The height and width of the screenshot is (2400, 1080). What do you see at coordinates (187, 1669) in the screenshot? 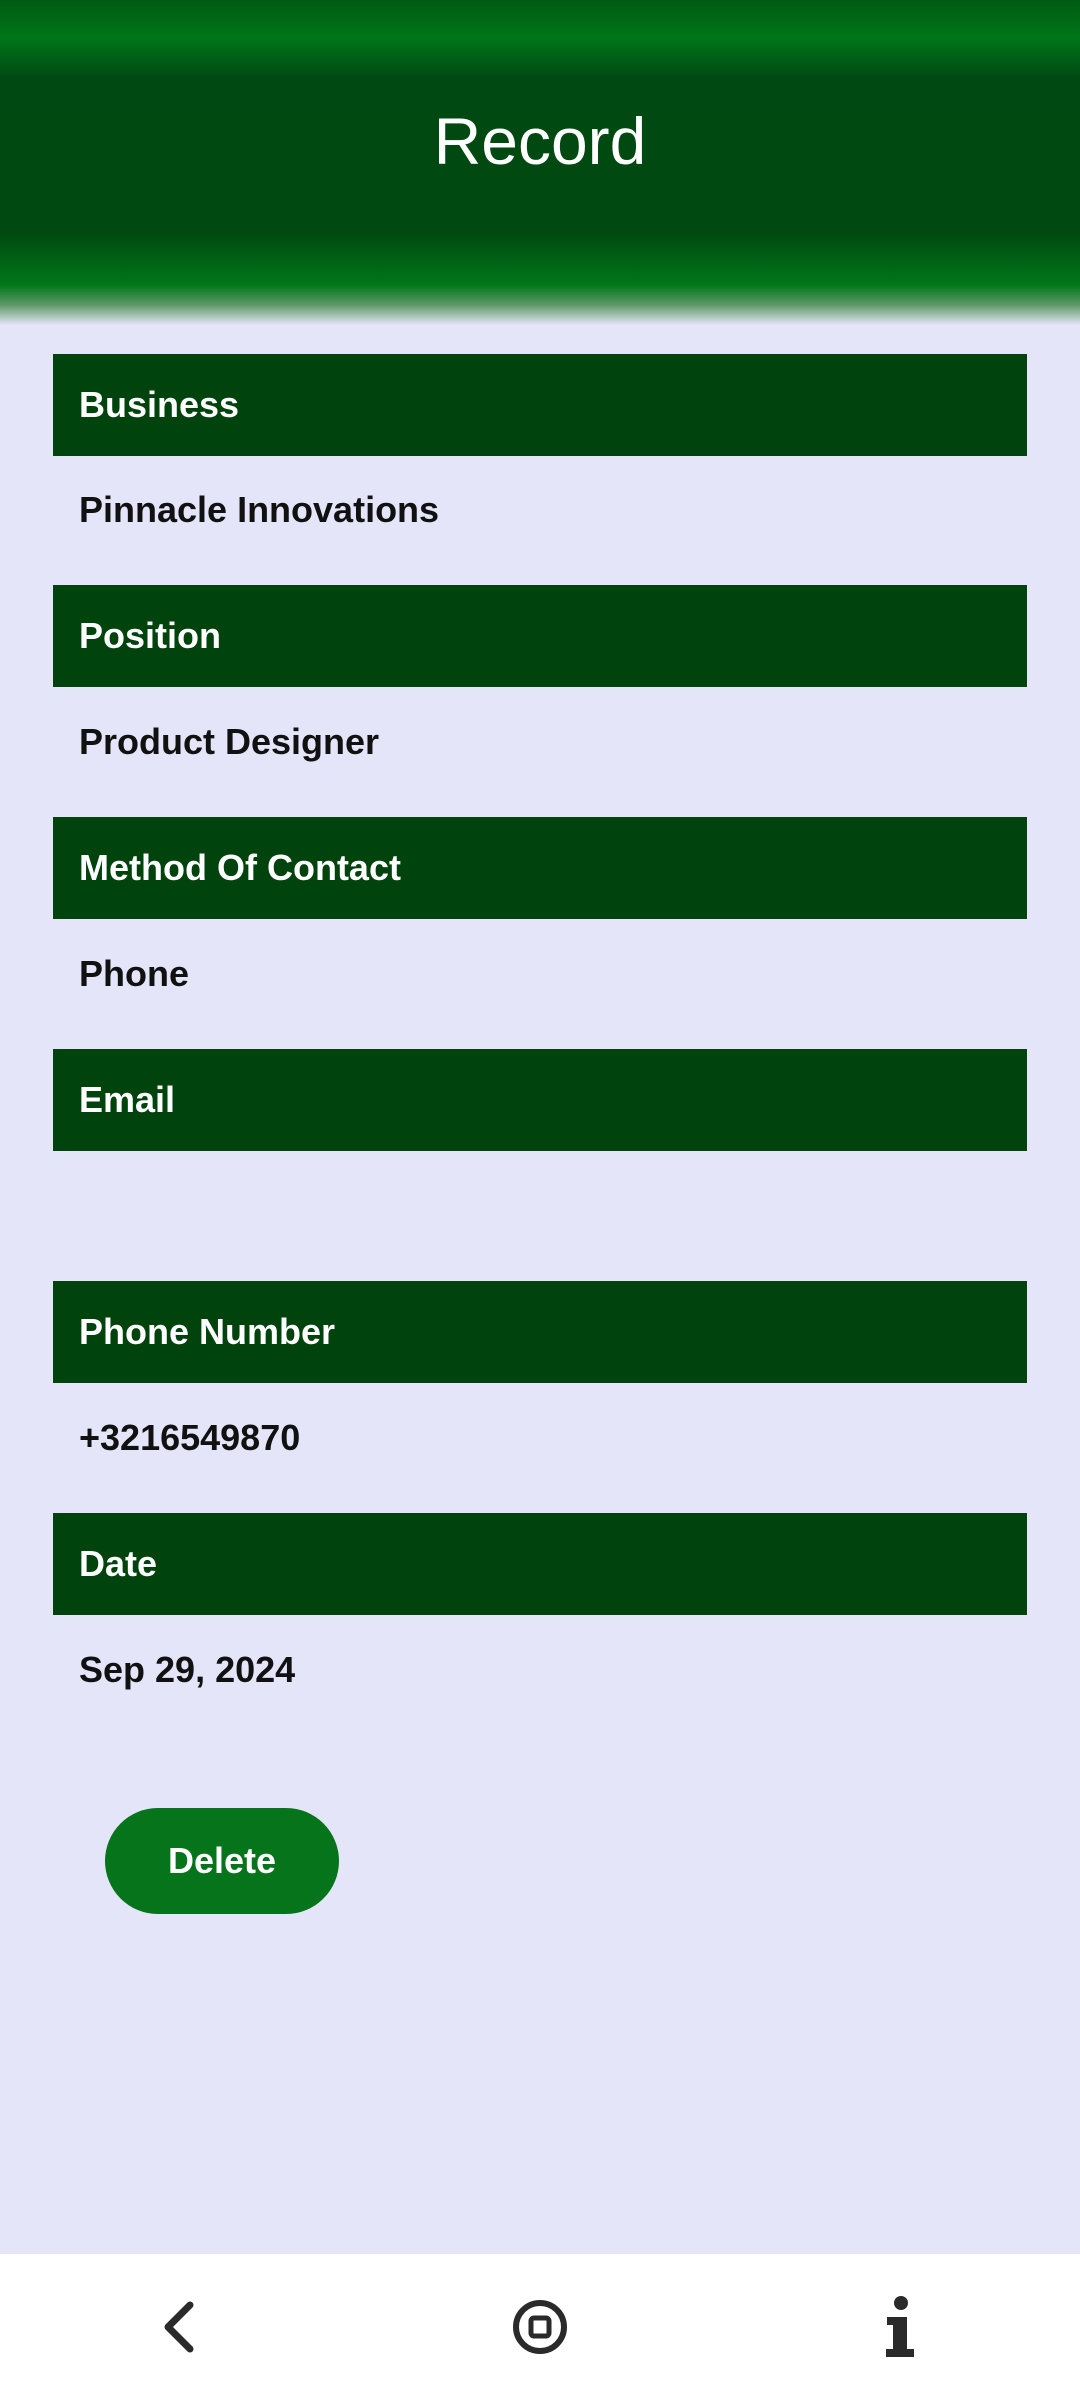
I see `field-value-date: Sep 29, 2024` at bounding box center [187, 1669].